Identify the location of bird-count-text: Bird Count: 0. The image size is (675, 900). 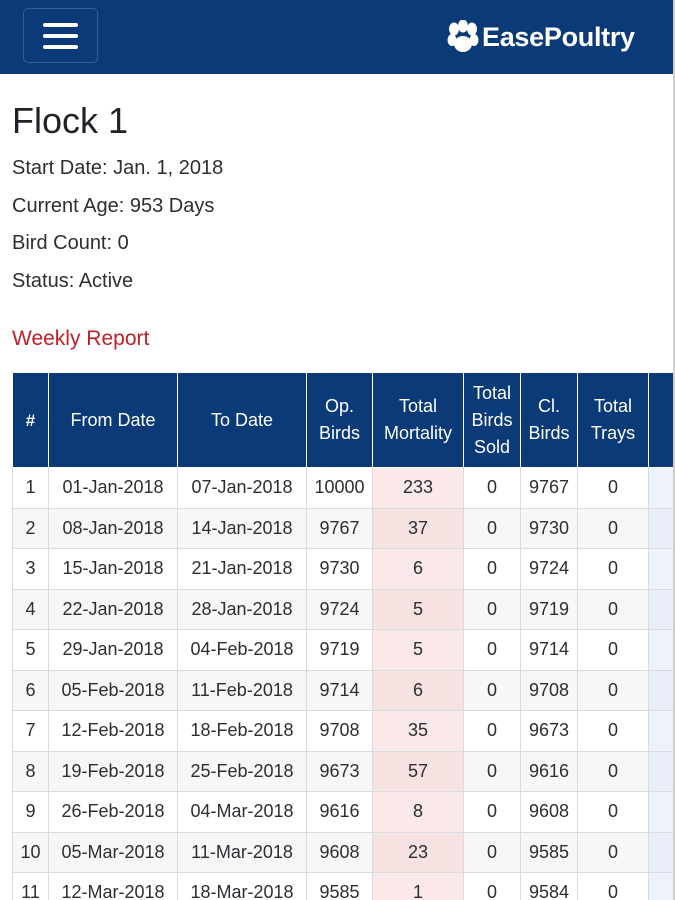
(70, 243).